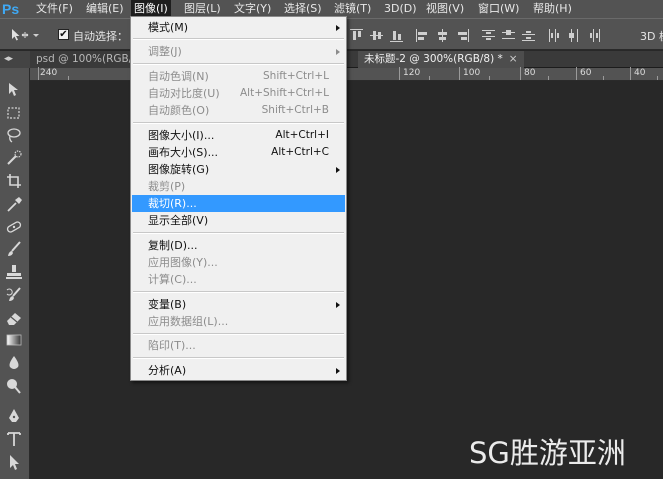 This screenshot has width=663, height=479. Describe the element at coordinates (422, 35) in the screenshot. I see `align-left-icon` at that location.